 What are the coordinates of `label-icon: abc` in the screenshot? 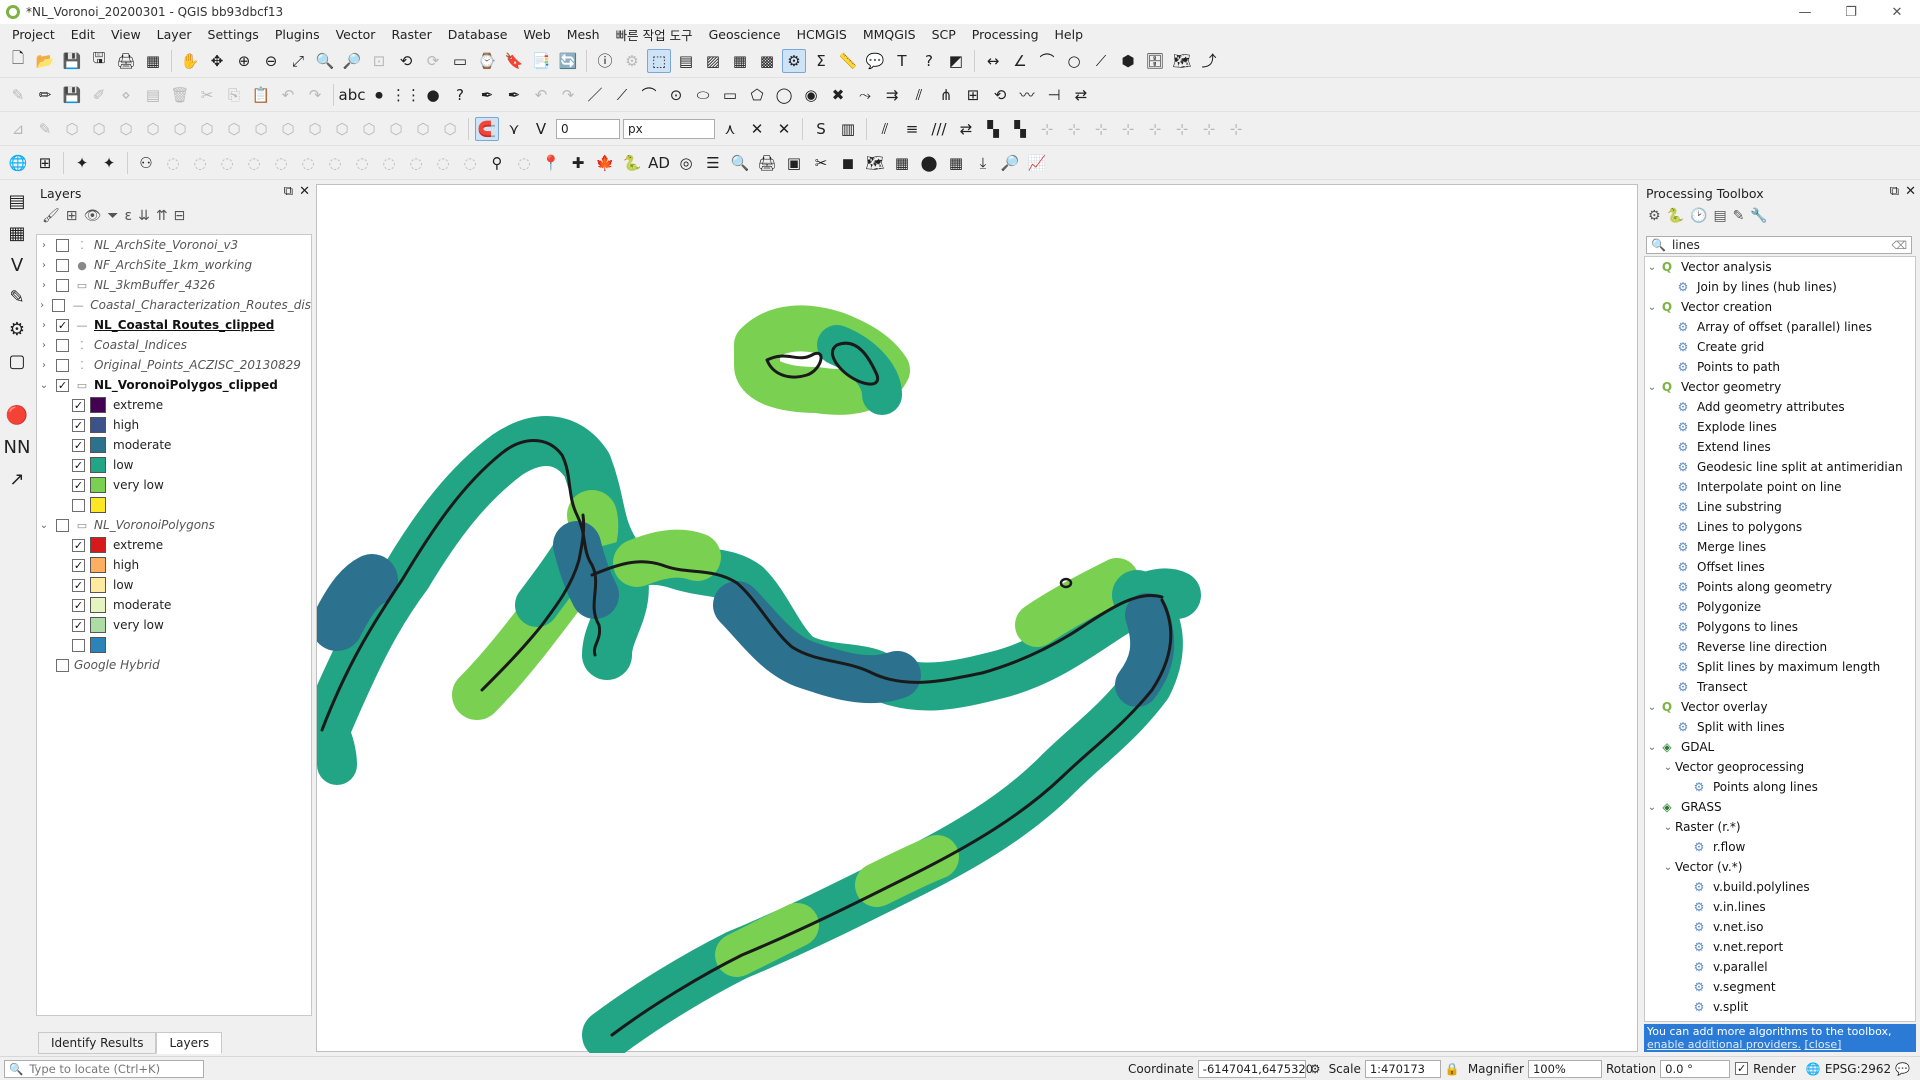 It's located at (352, 95).